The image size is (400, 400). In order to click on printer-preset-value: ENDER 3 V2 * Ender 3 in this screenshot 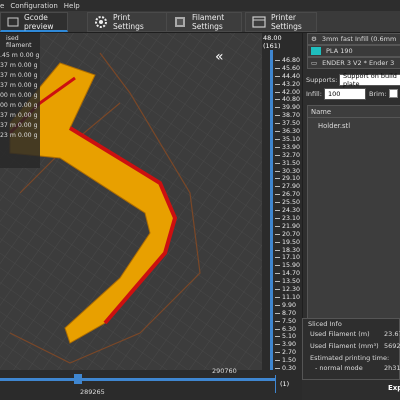, I will do `click(358, 63)`.